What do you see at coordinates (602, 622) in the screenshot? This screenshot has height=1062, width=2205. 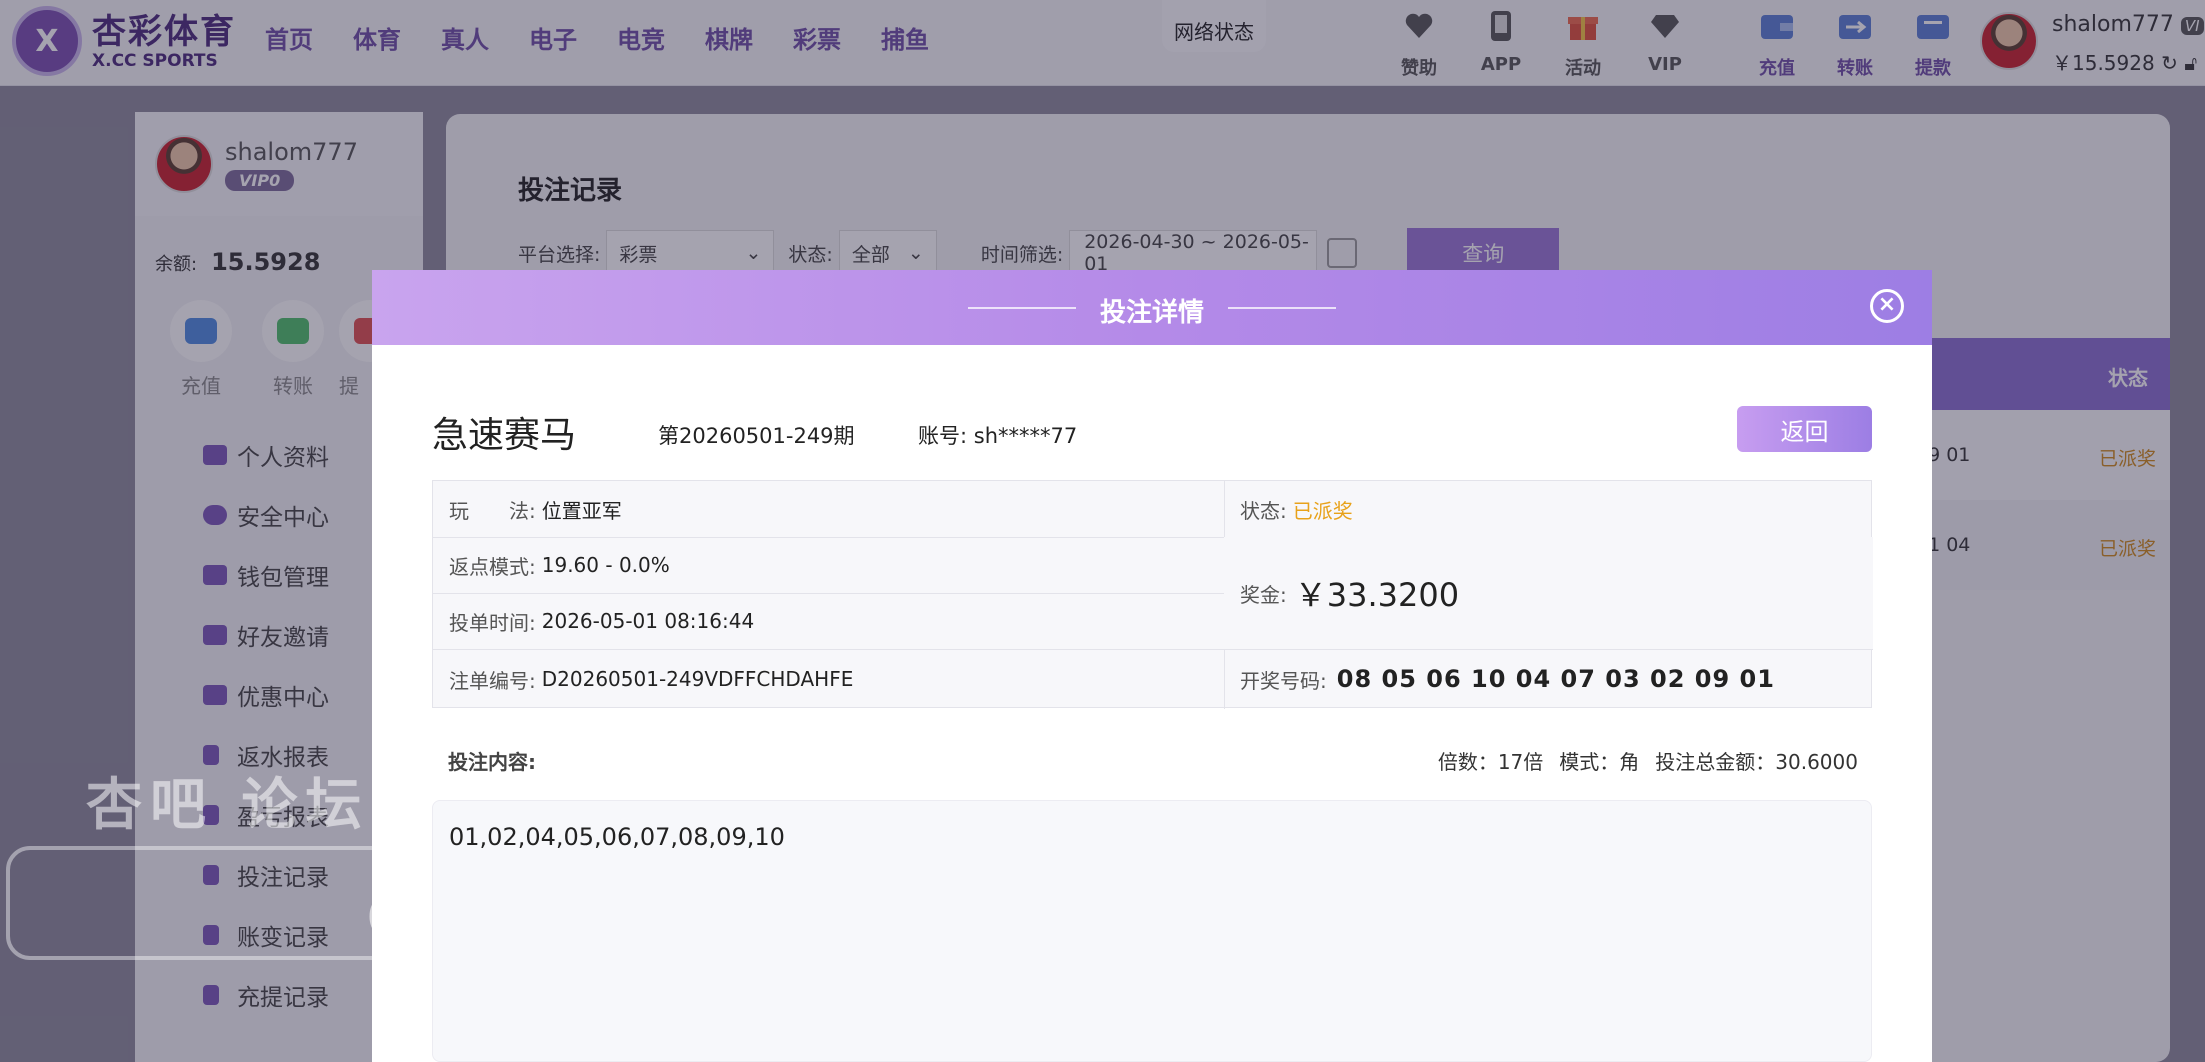 I see `bet-time: 投单时间: 2026-05-01 08:16:44` at bounding box center [602, 622].